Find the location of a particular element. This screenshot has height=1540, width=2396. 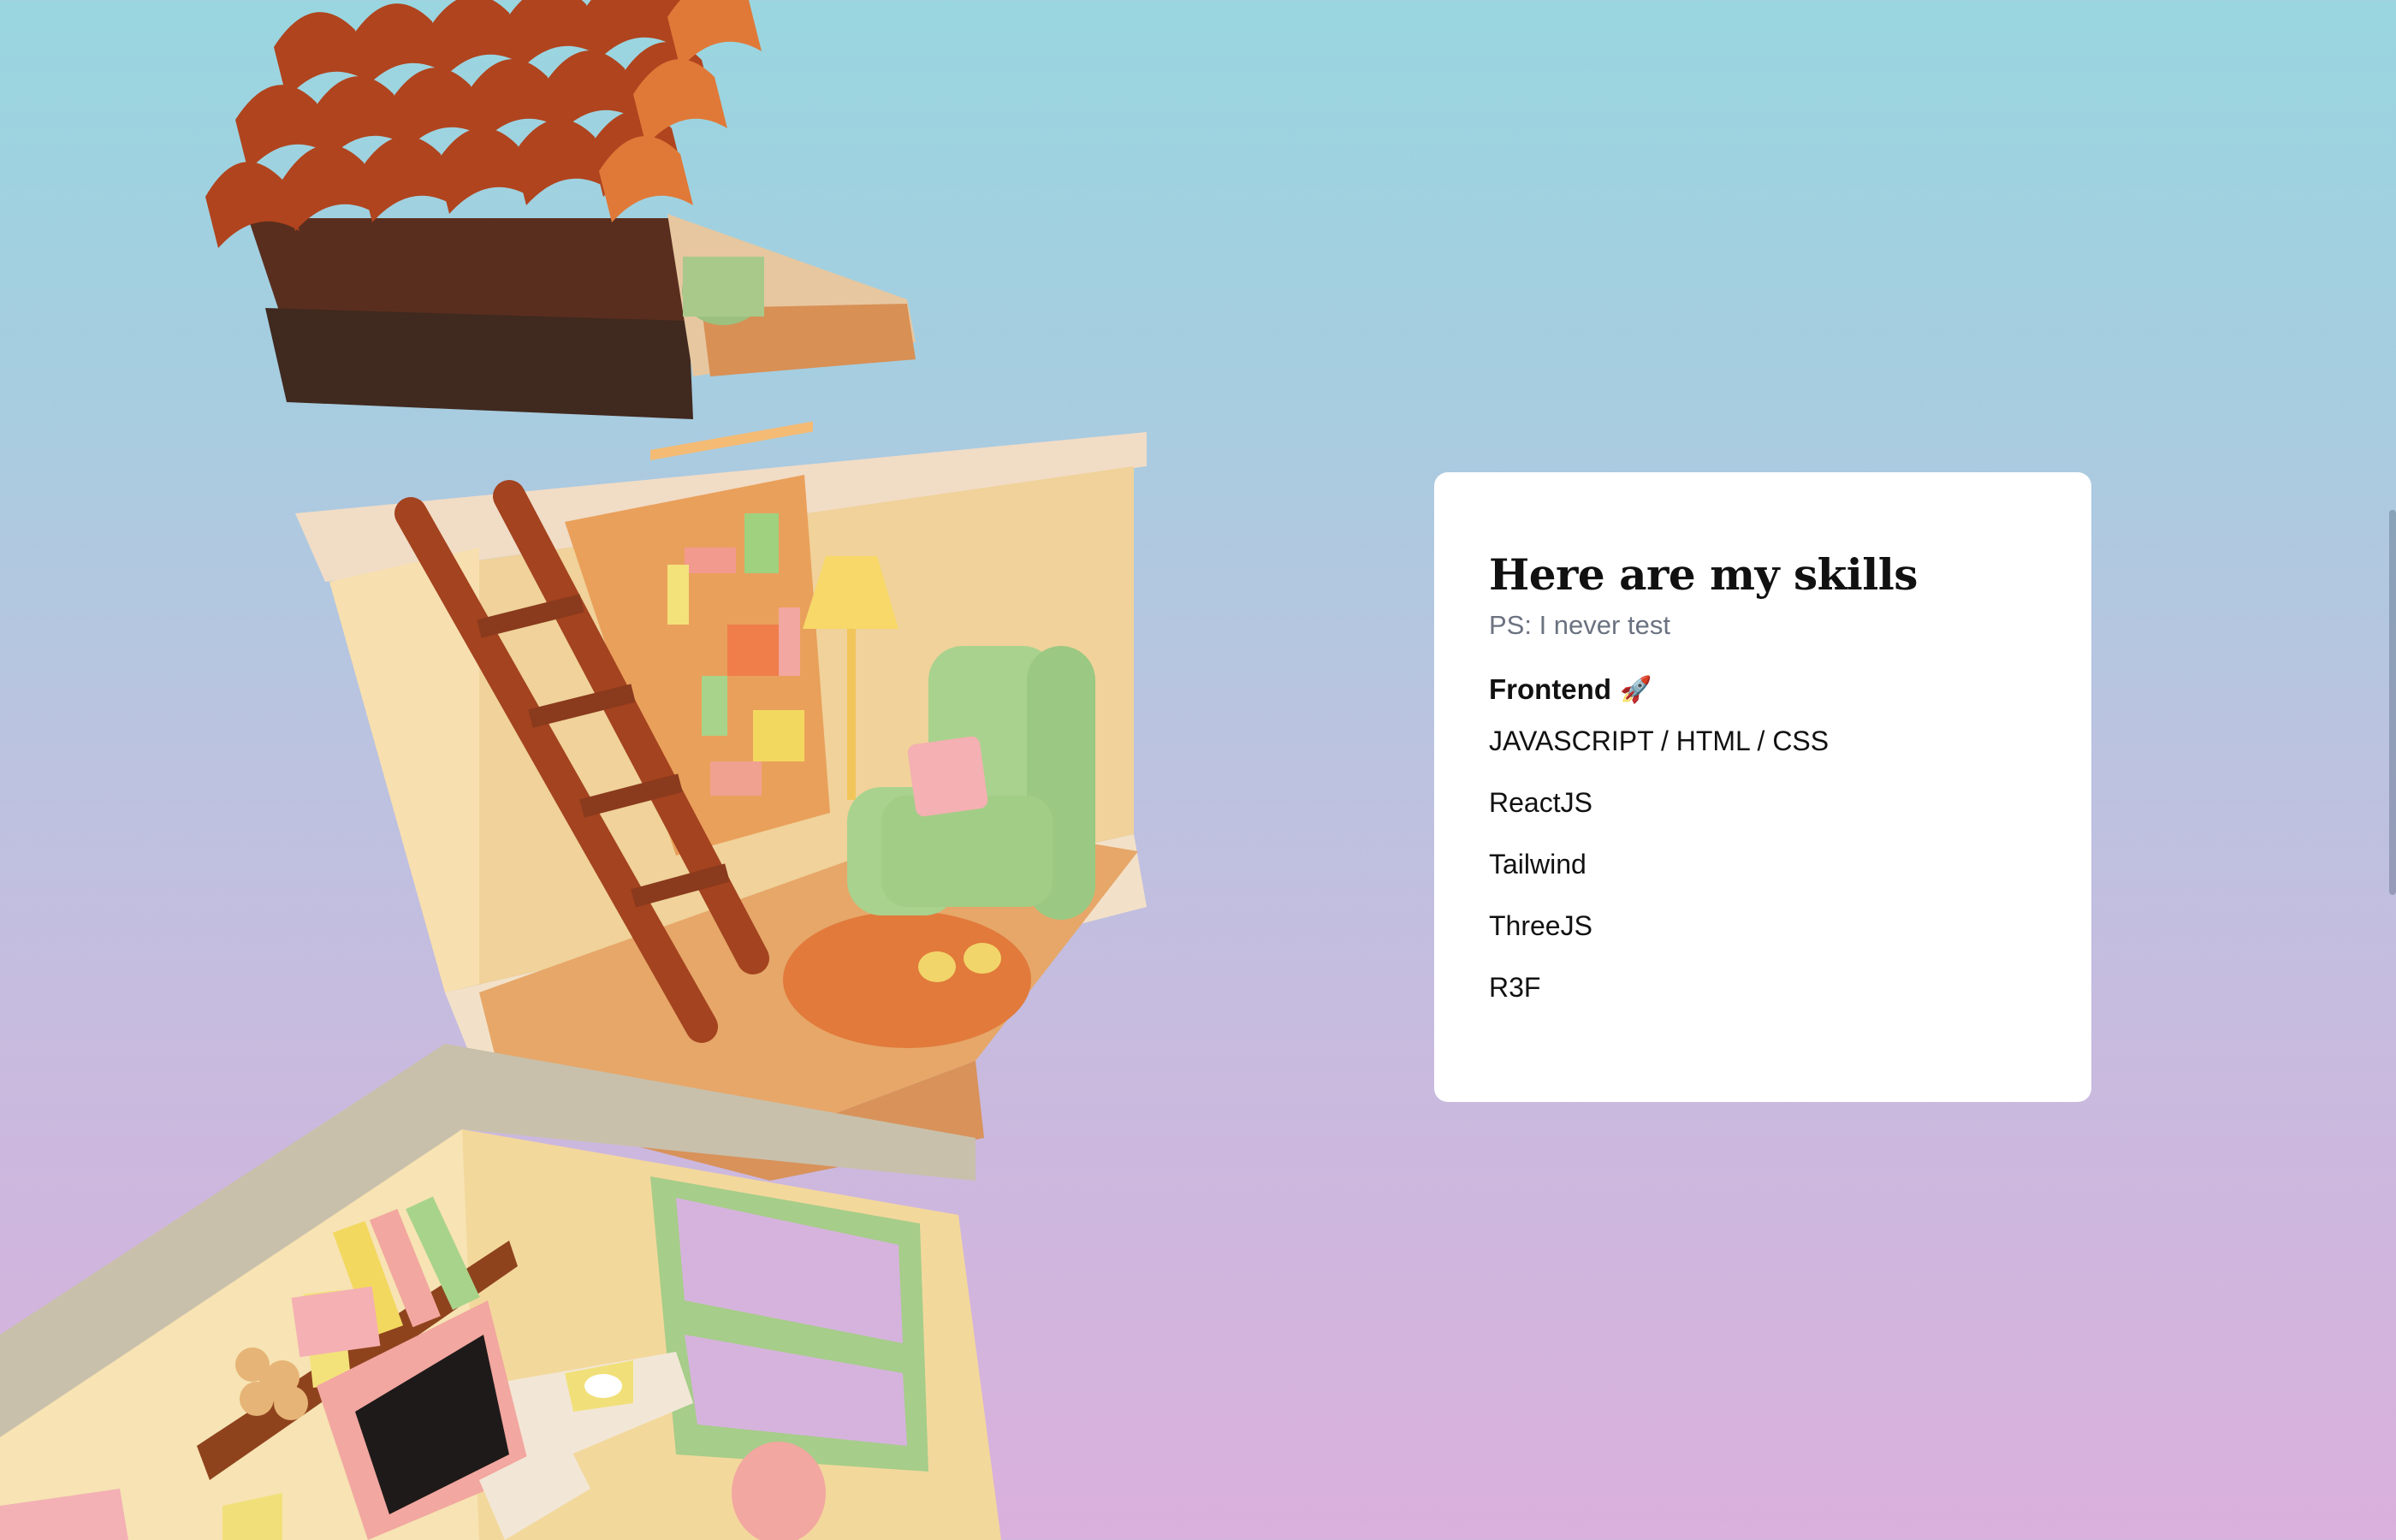

skill-group-title: Frontend 🚀 is located at coordinates (1763, 689).